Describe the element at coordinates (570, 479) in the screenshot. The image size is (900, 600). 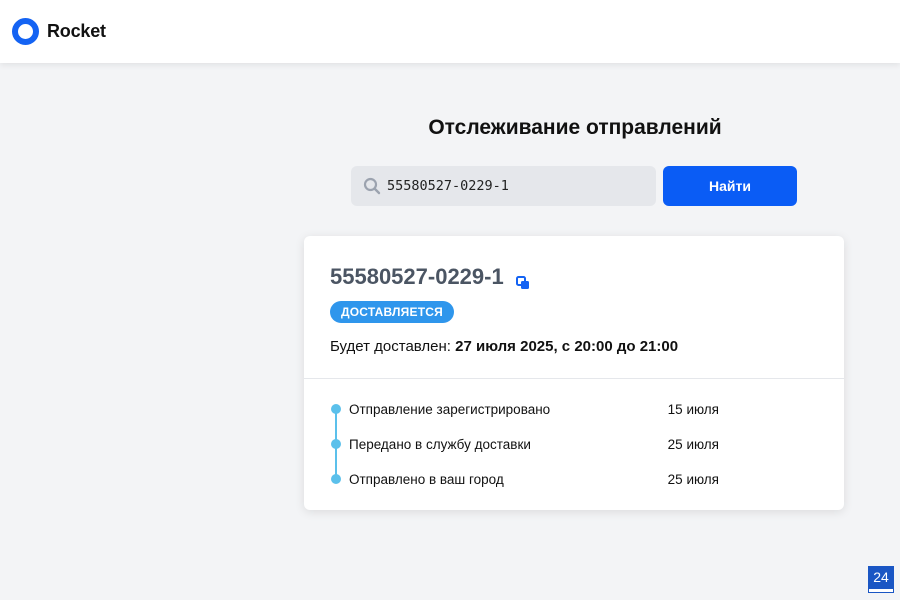
I see `timeline-event: Отправлено в ваш город 25 июля` at that location.